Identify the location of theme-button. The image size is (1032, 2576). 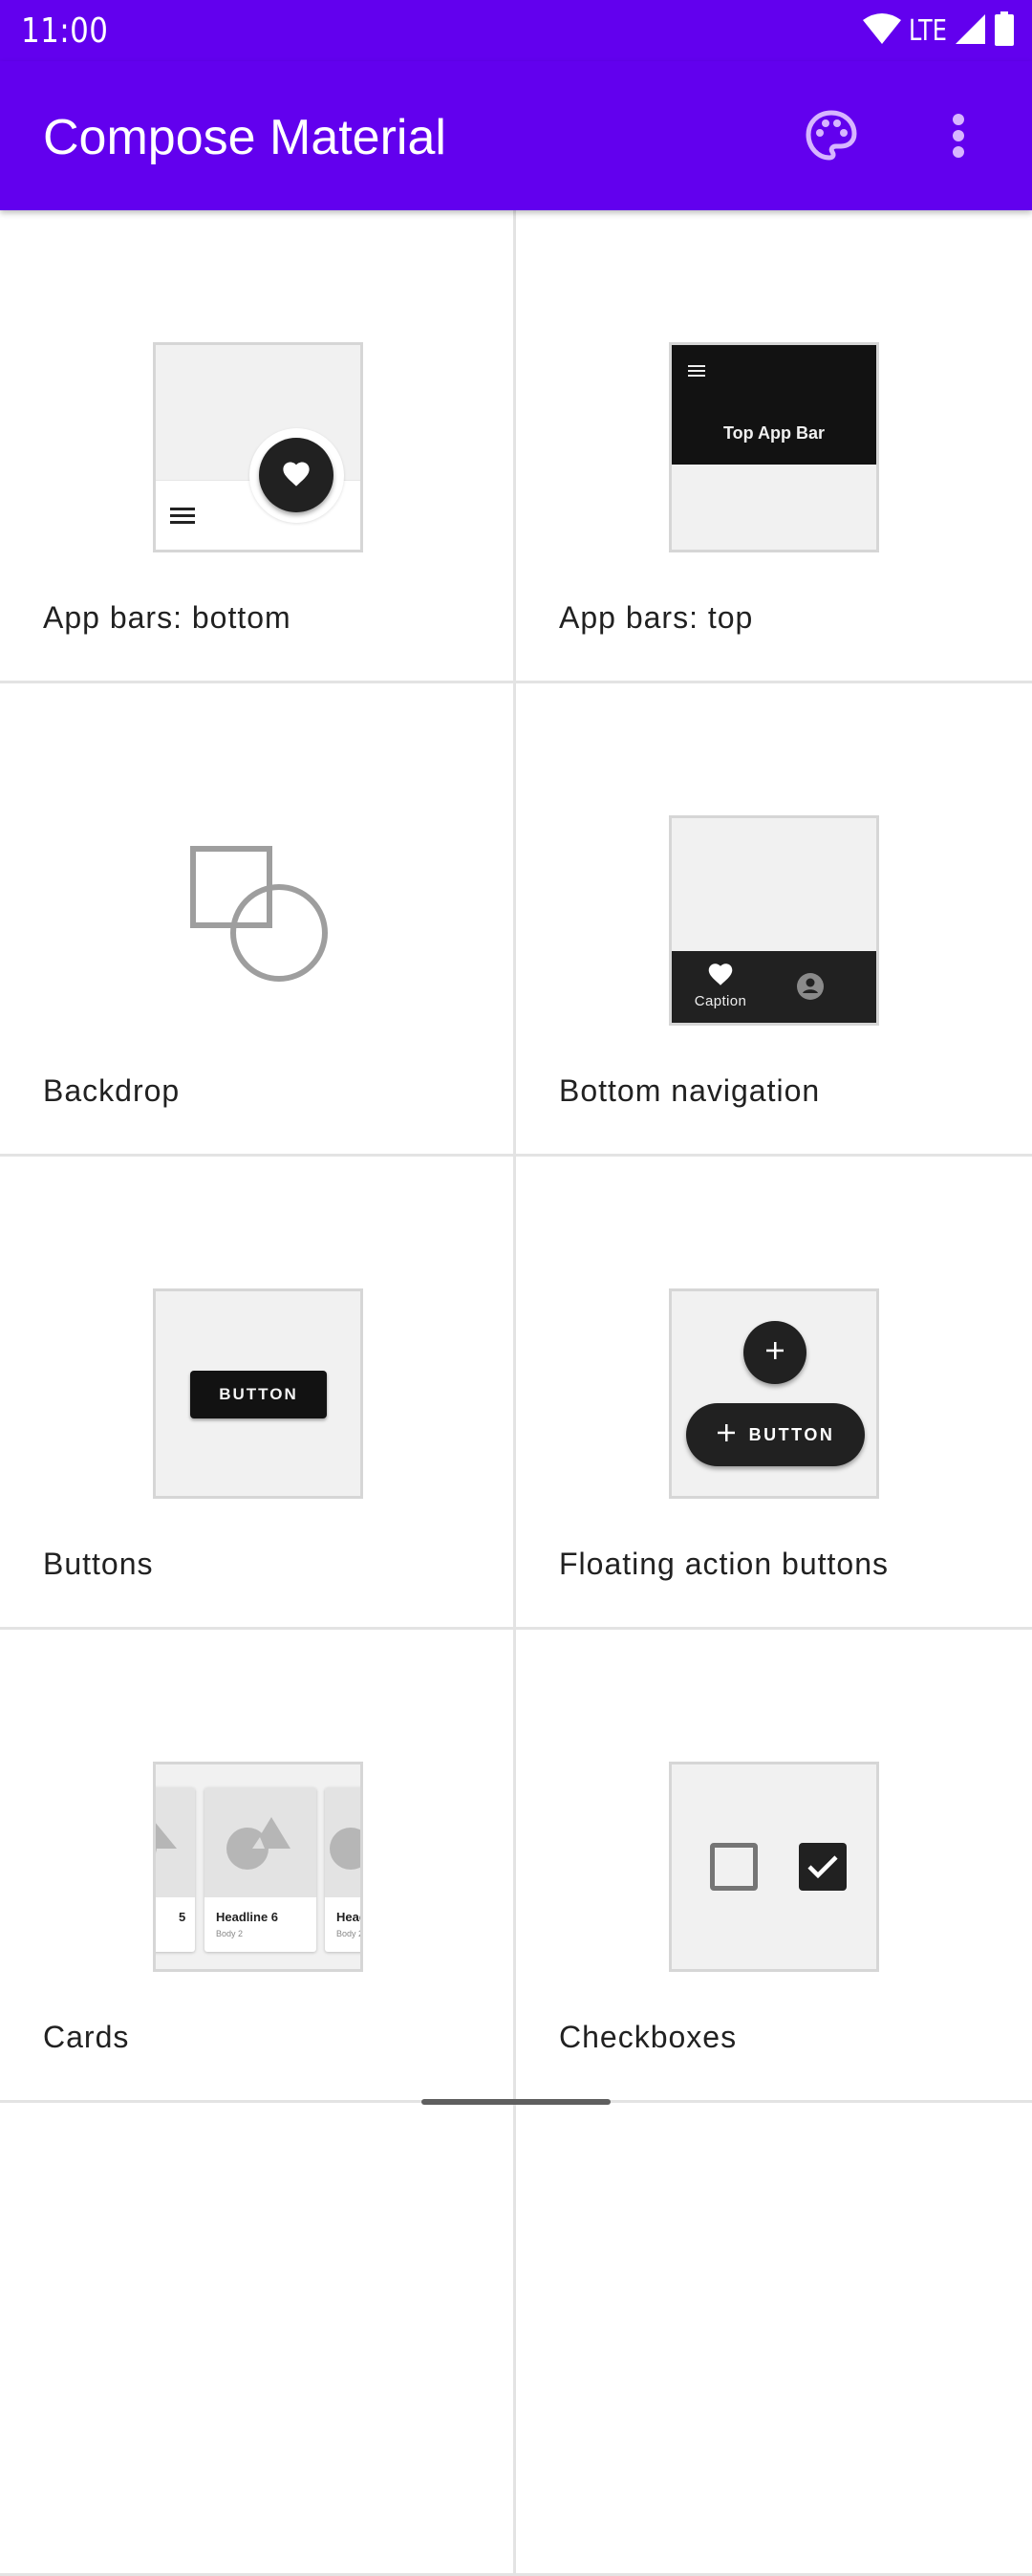
(832, 138).